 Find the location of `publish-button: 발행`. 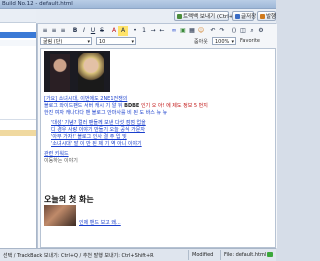

publish-button: 발행 is located at coordinates (266, 16).